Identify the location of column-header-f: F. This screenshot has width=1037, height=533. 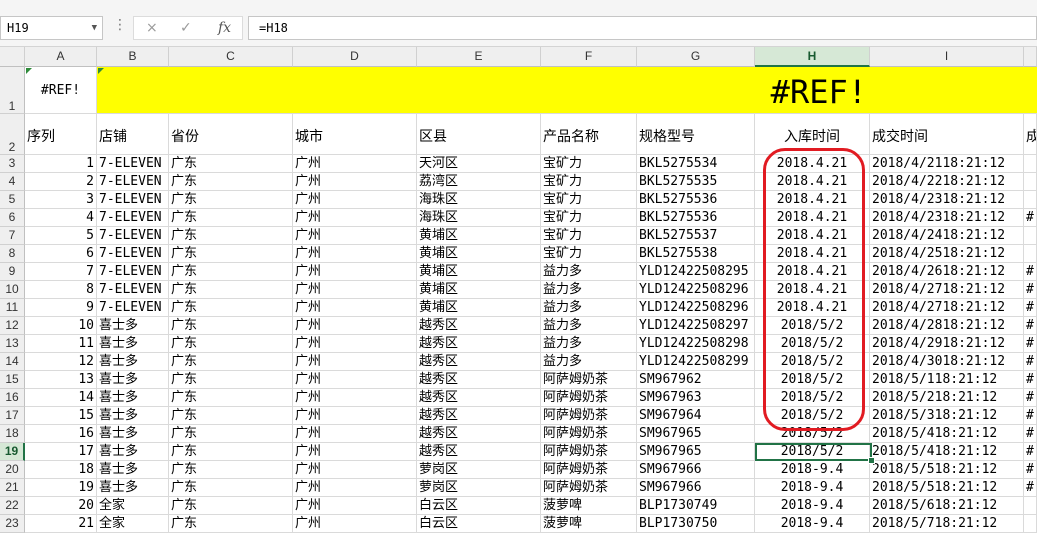
(589, 57).